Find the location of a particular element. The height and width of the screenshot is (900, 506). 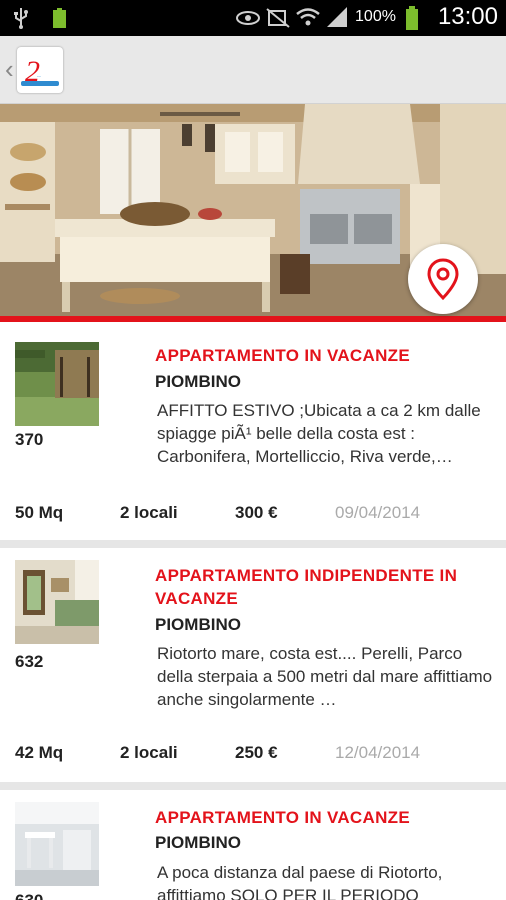

listing-facts: 42 Mq 2 locali 250 € 12/04/2014 is located at coordinates (253, 755).